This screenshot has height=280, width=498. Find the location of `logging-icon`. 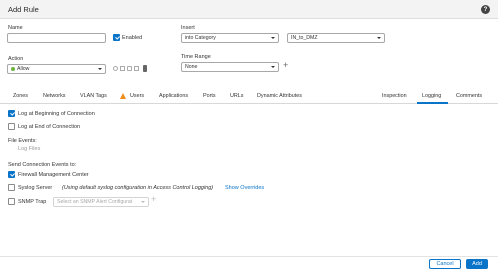

logging-icon is located at coordinates (136, 68).